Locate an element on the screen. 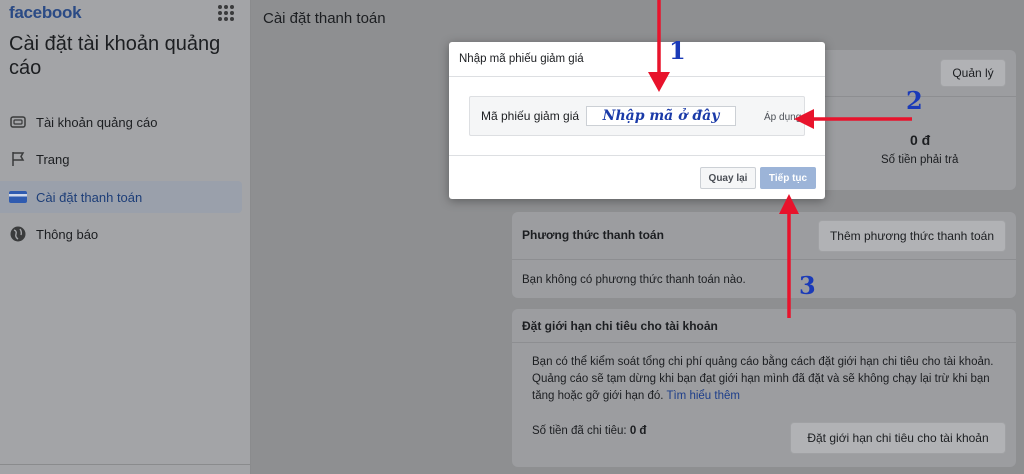 The image size is (1024, 474). arrow-1-head is located at coordinates (659, 82).